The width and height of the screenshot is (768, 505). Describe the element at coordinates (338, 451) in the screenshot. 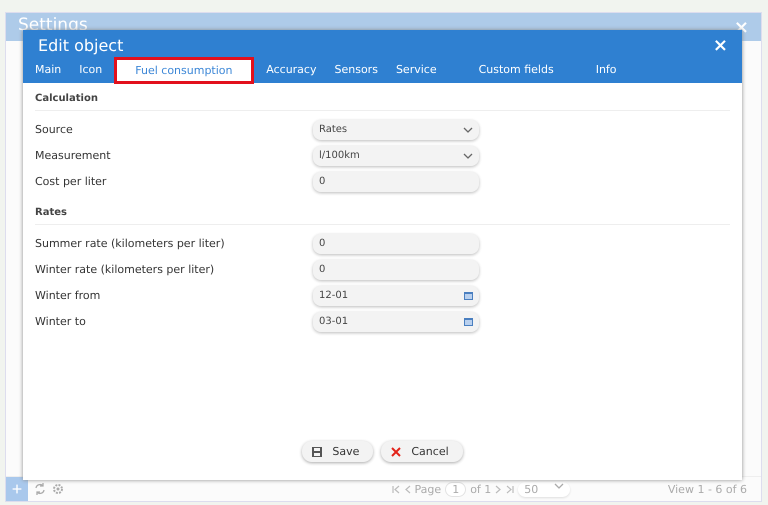

I see `save-button: Save` at that location.